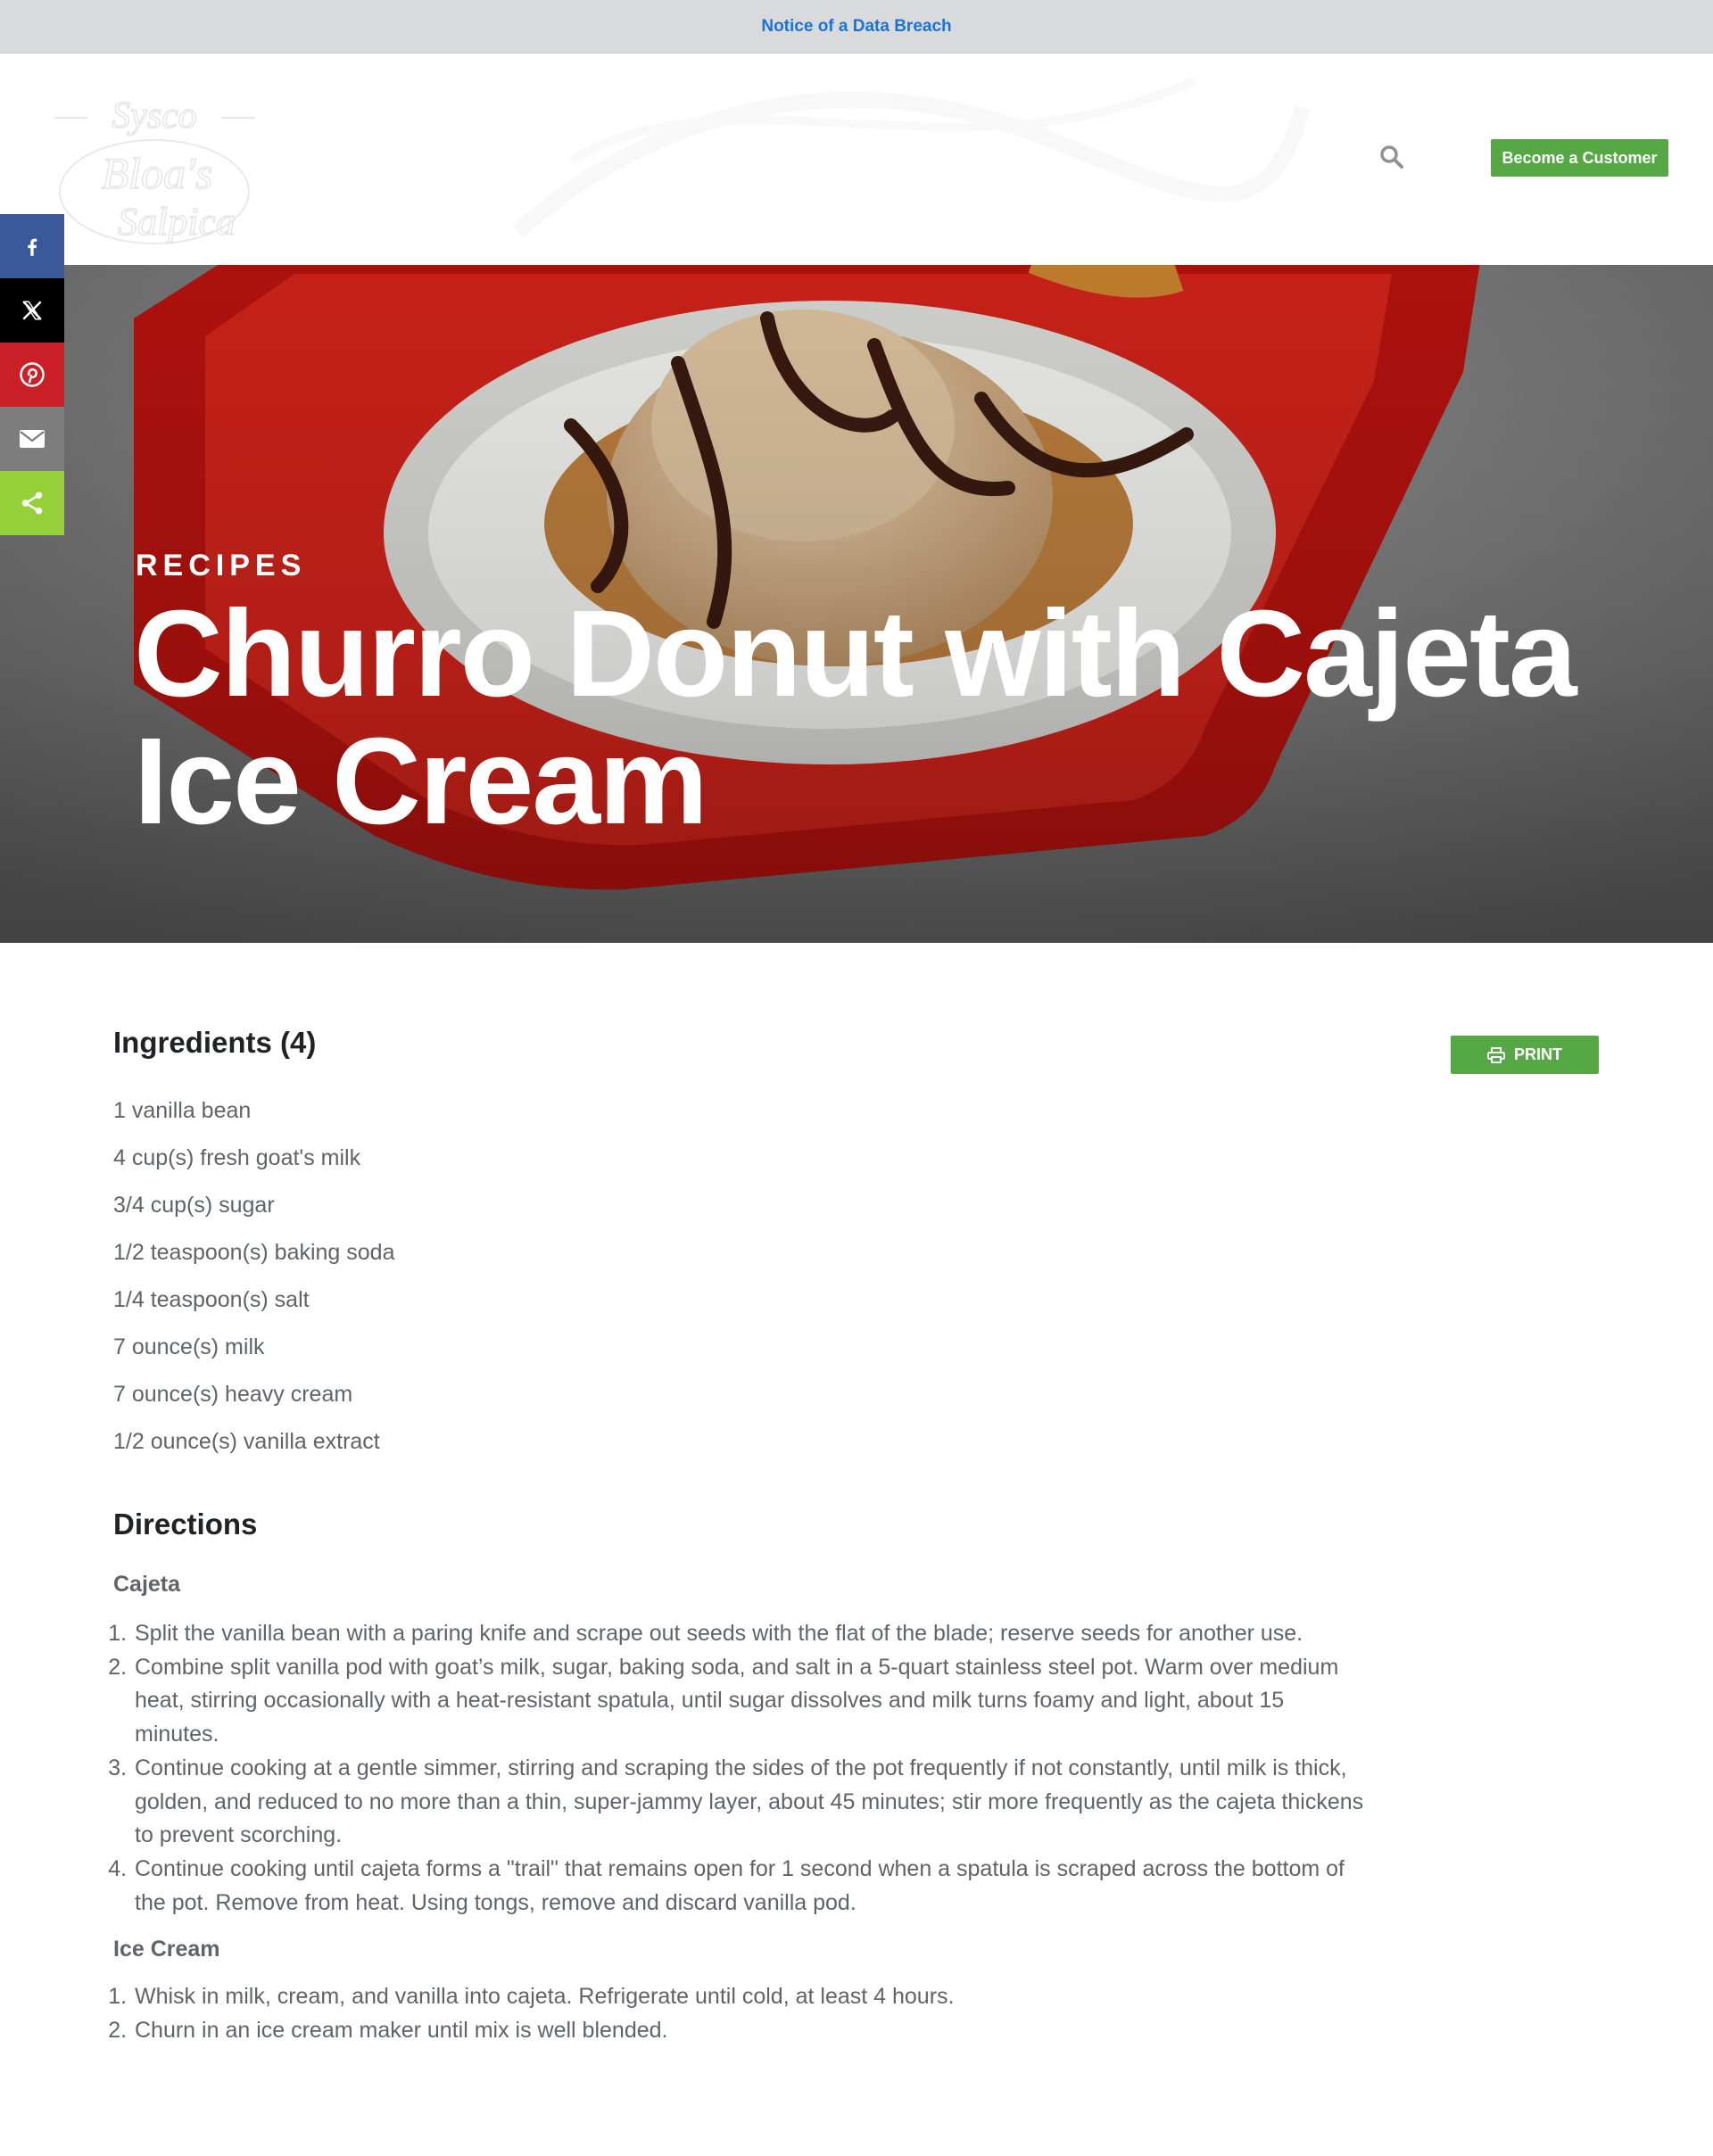 Image resolution: width=1713 pixels, height=2156 pixels. I want to click on share-facebook-button, so click(32, 246).